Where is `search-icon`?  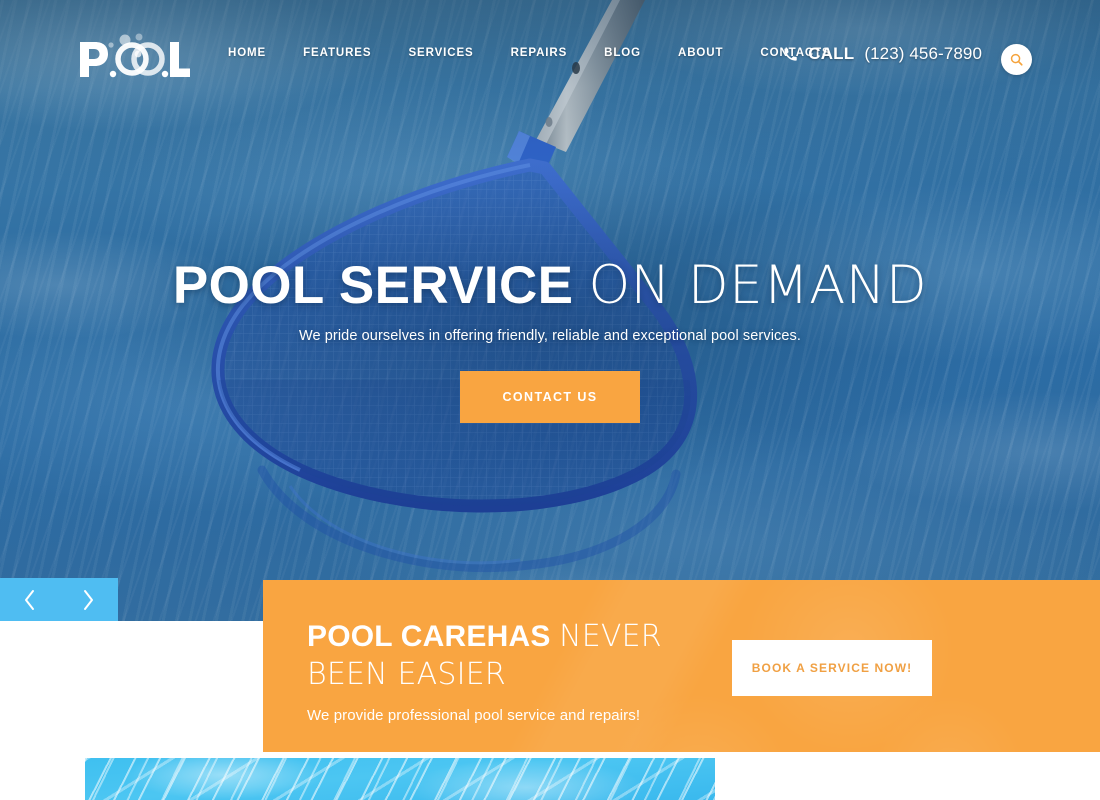
search-icon is located at coordinates (1016, 59).